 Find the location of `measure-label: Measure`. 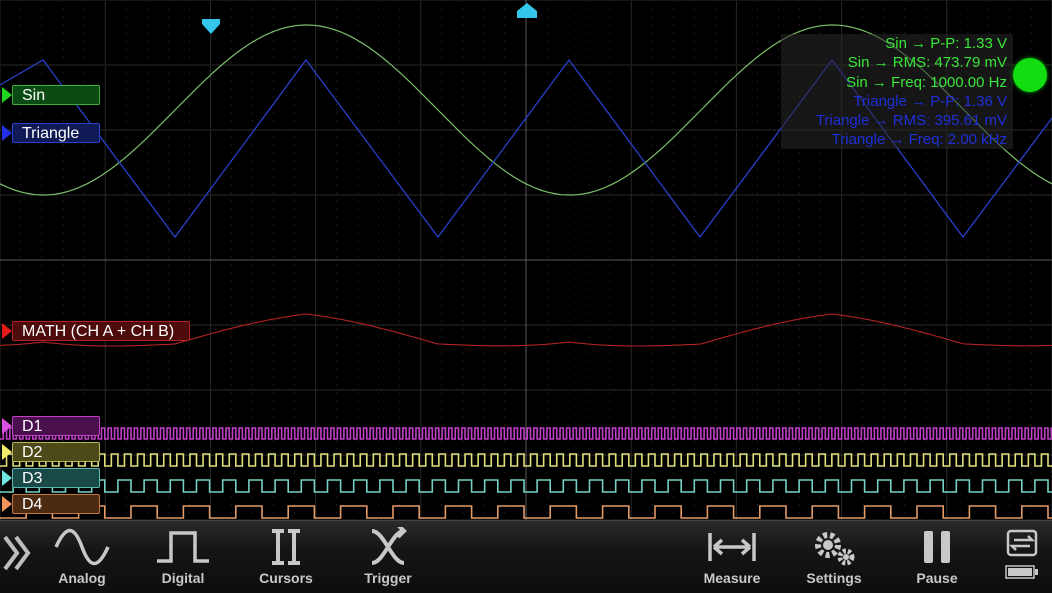

measure-label: Measure is located at coordinates (732, 578).